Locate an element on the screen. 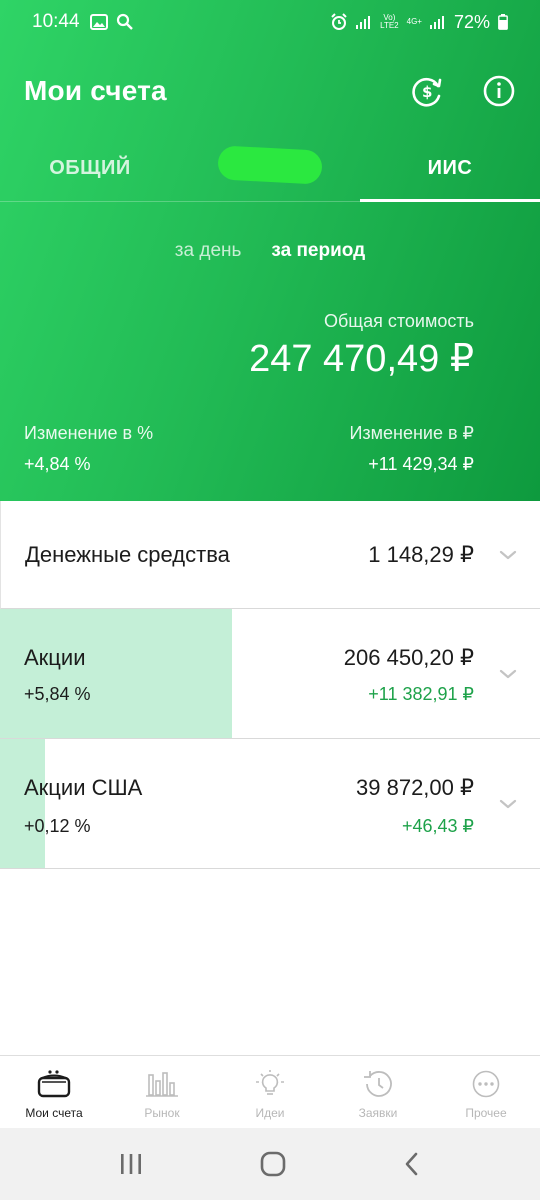 This screenshot has height=1200, width=540. tab-iis: ИИС is located at coordinates (450, 168).